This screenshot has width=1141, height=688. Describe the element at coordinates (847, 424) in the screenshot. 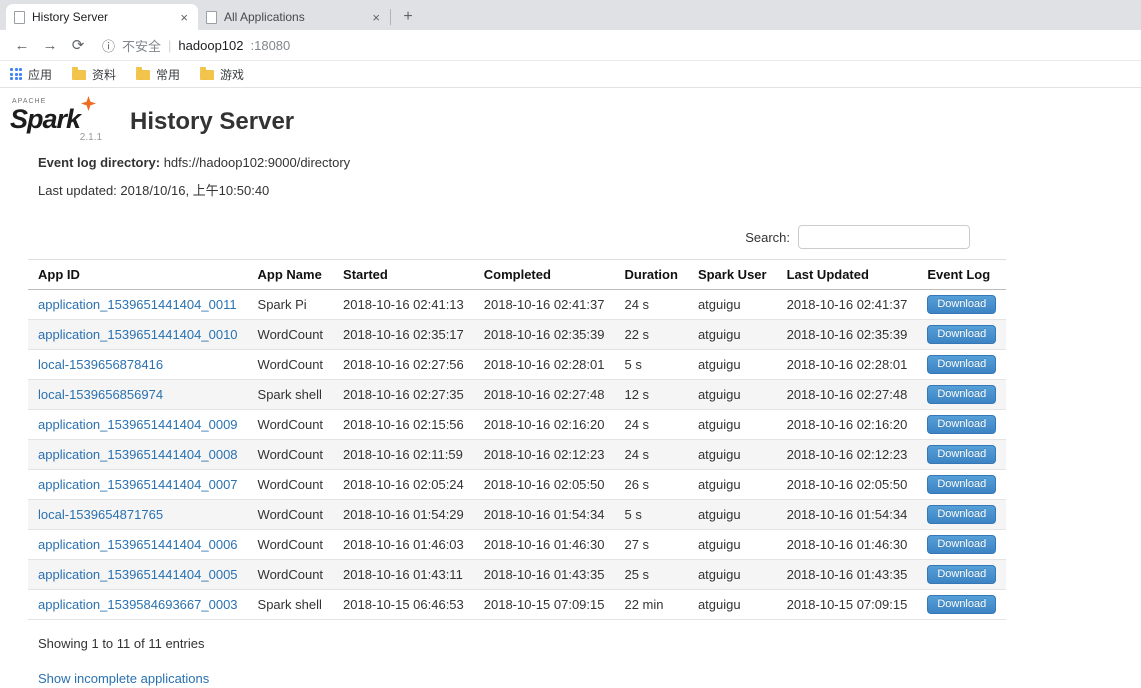

I see `last-updated-cell: 2018-10-16 02:16:20` at that location.